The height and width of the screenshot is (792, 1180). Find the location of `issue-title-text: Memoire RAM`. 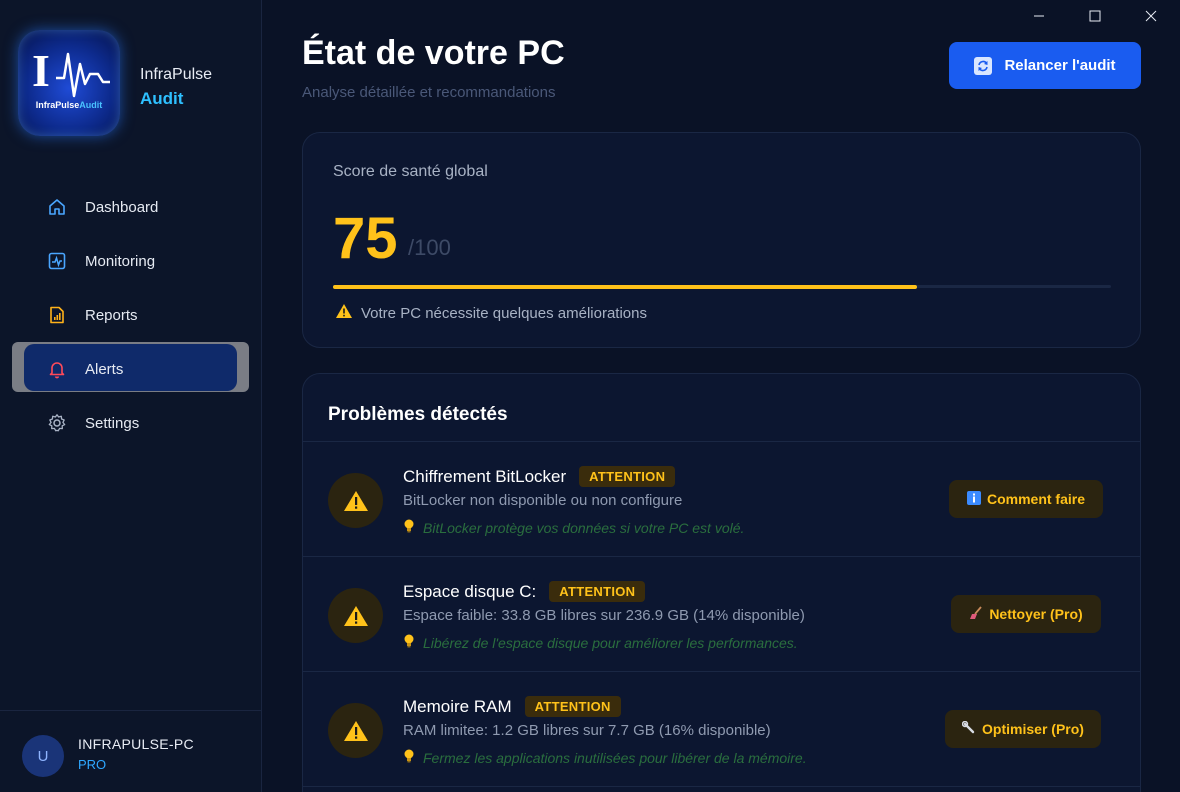

issue-title-text: Memoire RAM is located at coordinates (457, 706).